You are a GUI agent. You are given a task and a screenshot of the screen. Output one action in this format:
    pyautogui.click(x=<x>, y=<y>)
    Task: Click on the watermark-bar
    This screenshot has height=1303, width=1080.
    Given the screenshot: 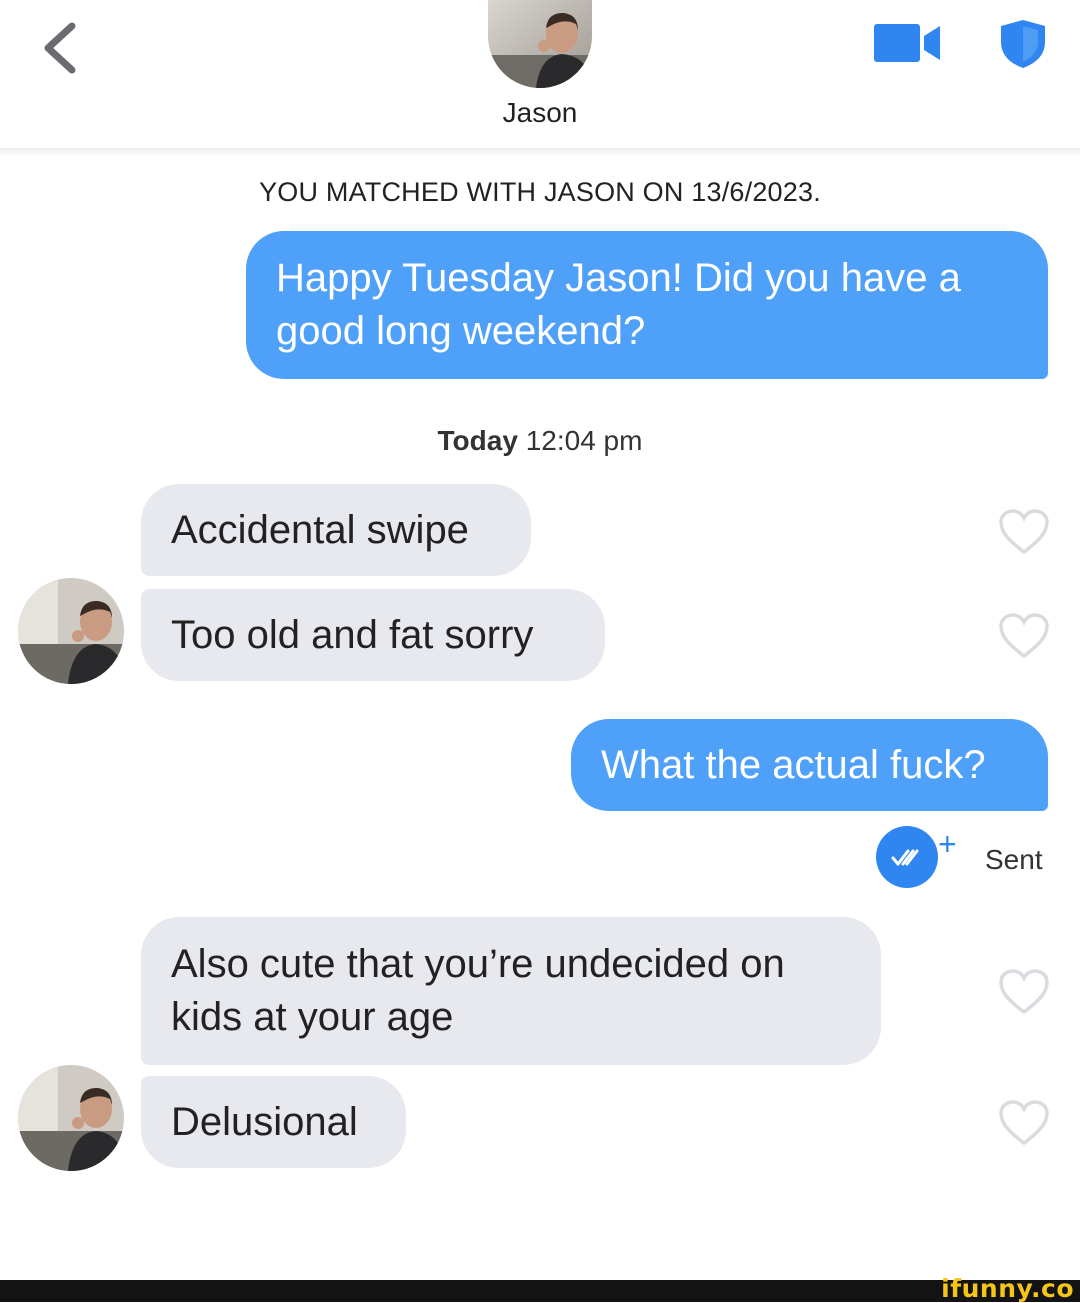 What is the action you would take?
    pyautogui.click(x=540, y=1291)
    